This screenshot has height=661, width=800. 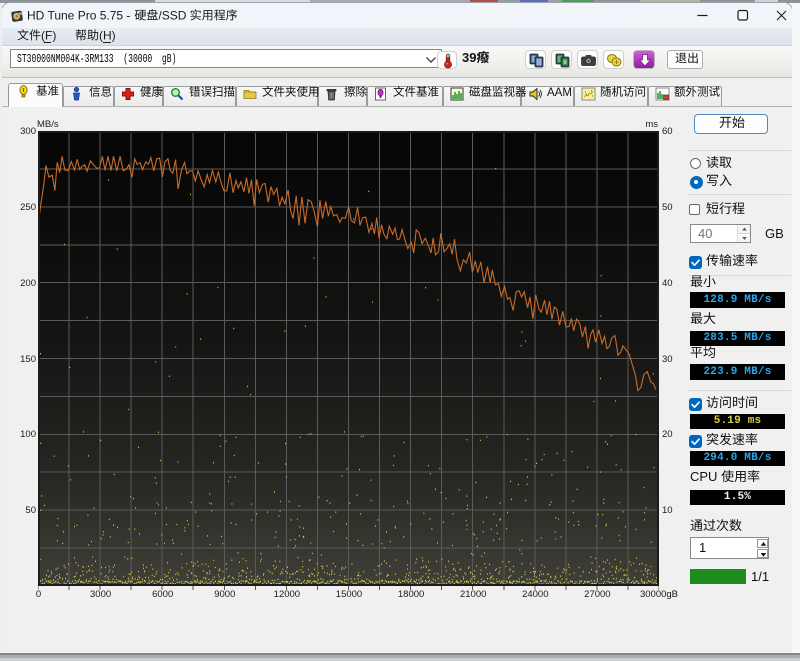 What do you see at coordinates (48, 35) in the screenshot?
I see `svg-text: (F)` at bounding box center [48, 35].